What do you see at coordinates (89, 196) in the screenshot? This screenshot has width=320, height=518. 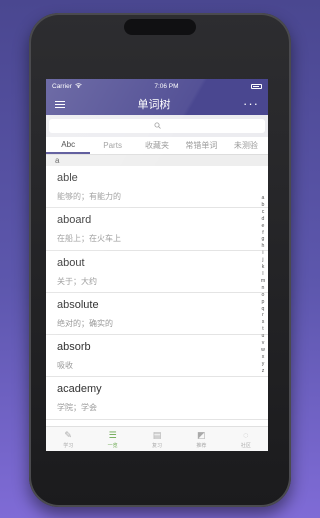 I see `word-meaning: 能够的；有能力的` at bounding box center [89, 196].